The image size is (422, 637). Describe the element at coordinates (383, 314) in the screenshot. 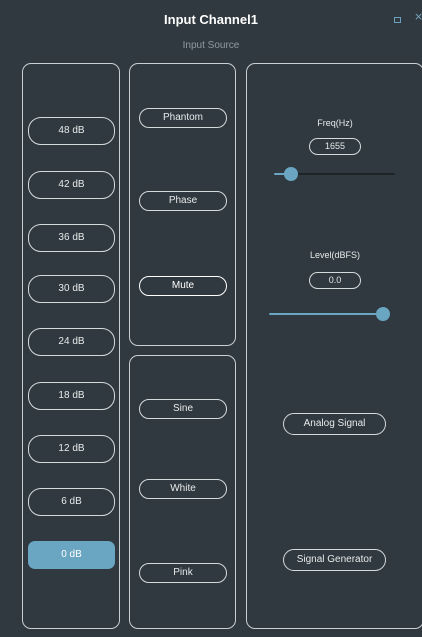

I see `level-slider-handle` at that location.